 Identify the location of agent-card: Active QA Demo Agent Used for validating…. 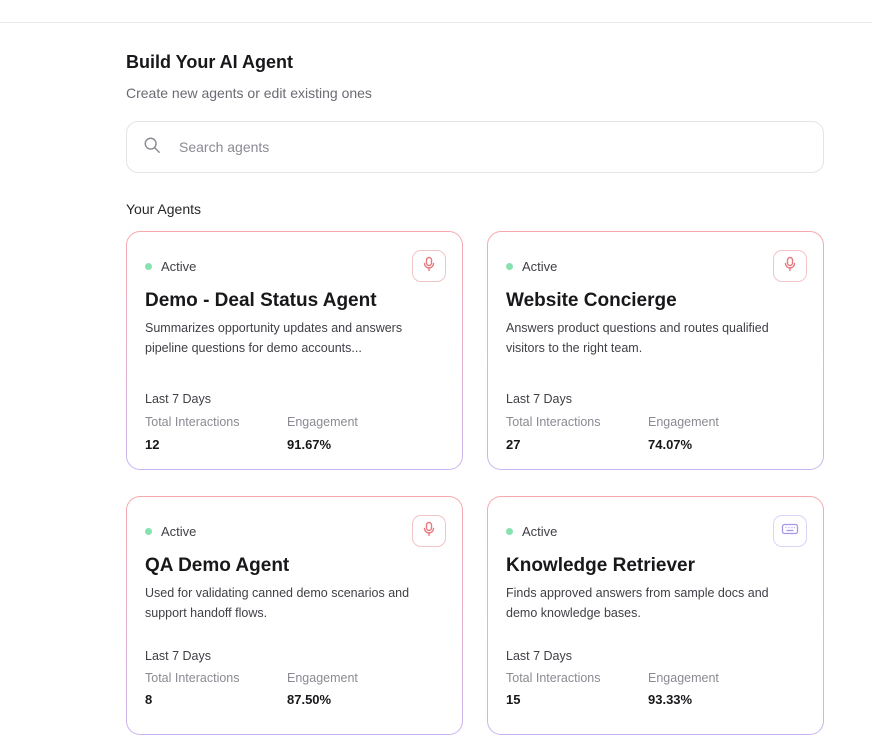
(294, 615).